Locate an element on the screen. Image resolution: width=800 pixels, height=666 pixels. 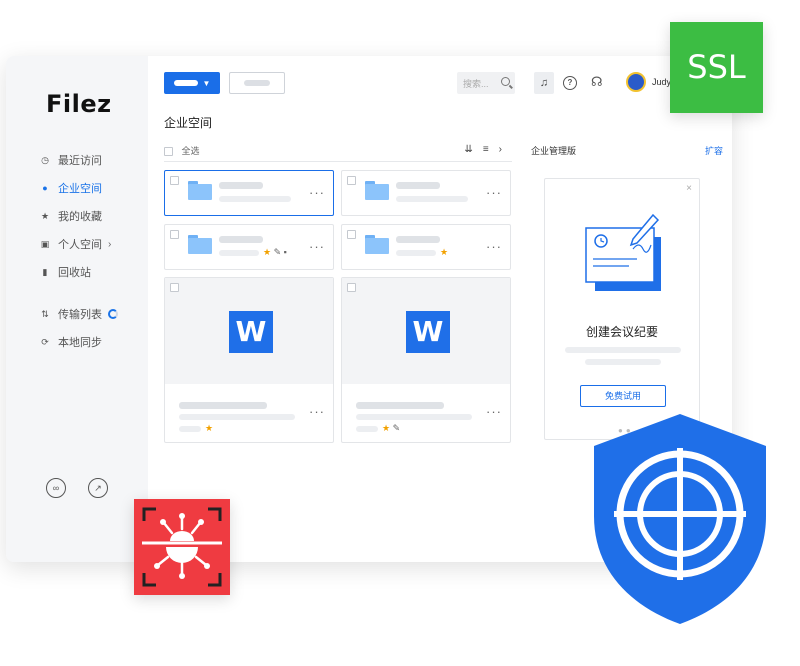
sidebar-separator is located at coordinates (79, 293).